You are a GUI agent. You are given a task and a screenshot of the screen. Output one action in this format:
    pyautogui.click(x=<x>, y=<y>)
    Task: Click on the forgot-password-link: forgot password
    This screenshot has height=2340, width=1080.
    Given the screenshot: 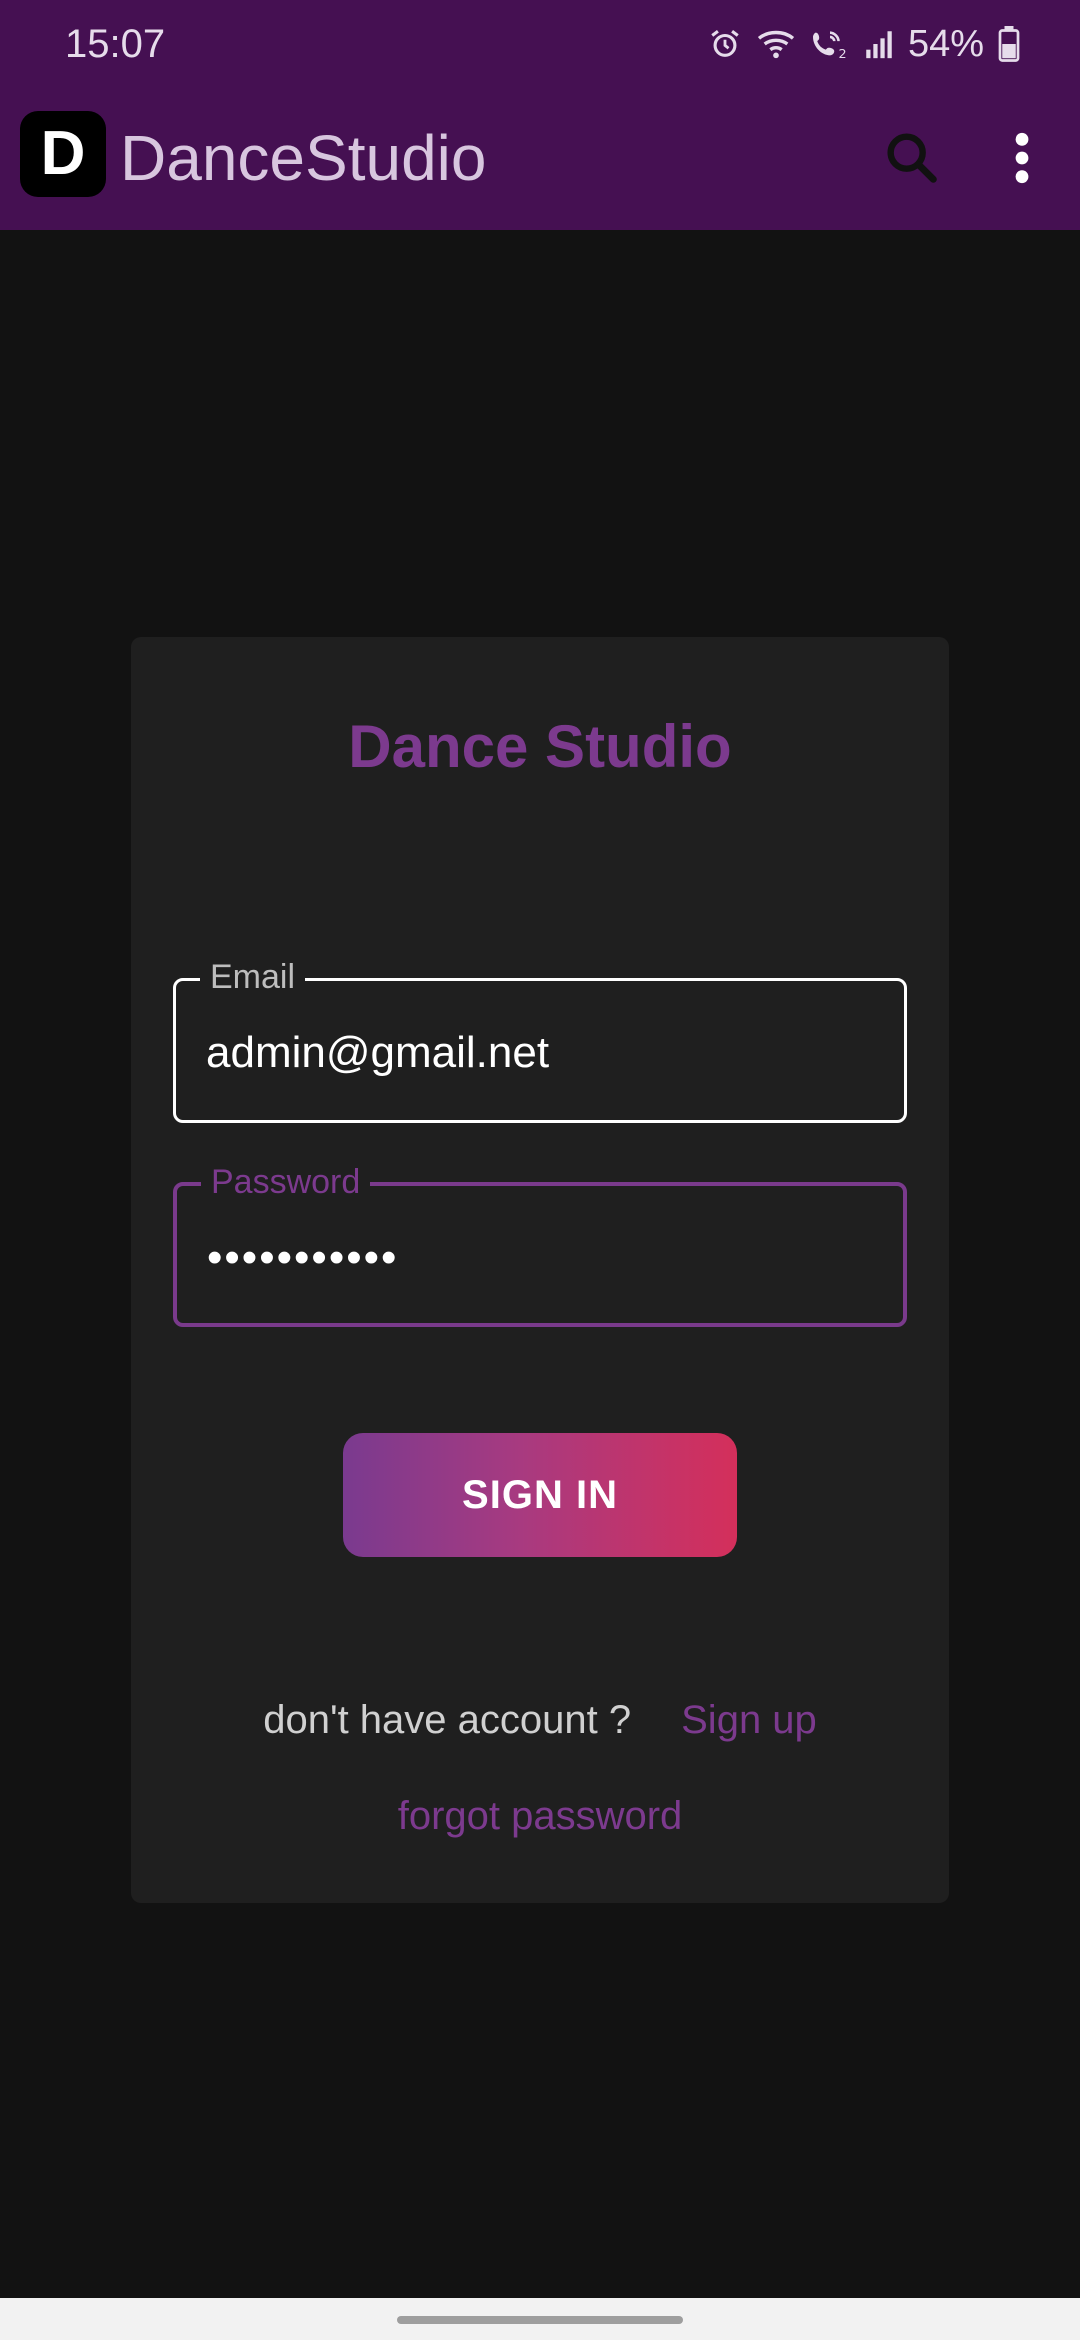 What is the action you would take?
    pyautogui.click(x=540, y=1816)
    